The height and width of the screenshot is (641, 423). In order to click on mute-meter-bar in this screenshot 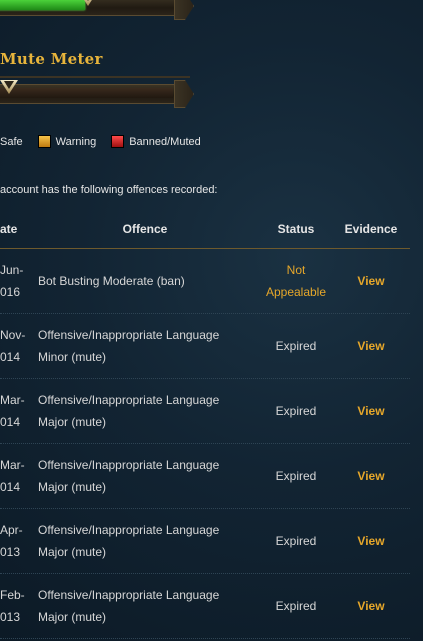, I will do `click(86, 93)`.